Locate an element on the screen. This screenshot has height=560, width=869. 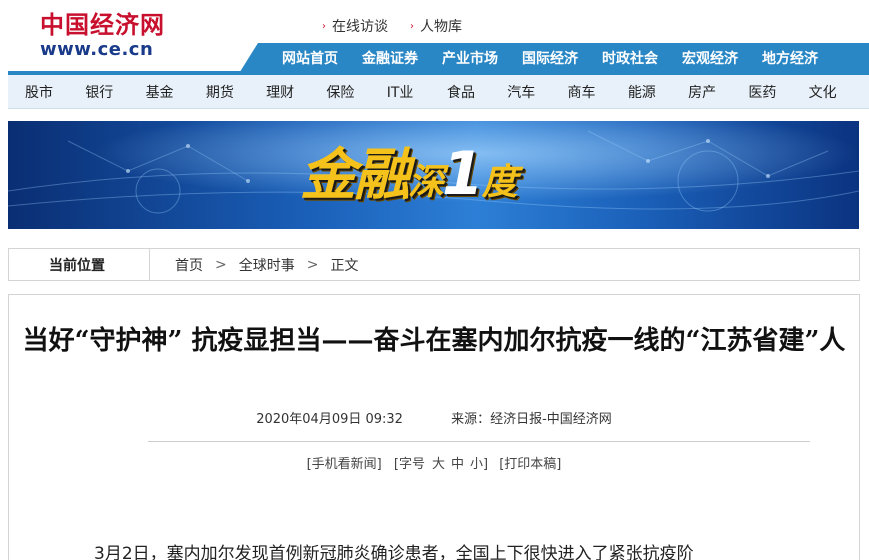
main-nav-item: 地方经济 is located at coordinates (790, 59).